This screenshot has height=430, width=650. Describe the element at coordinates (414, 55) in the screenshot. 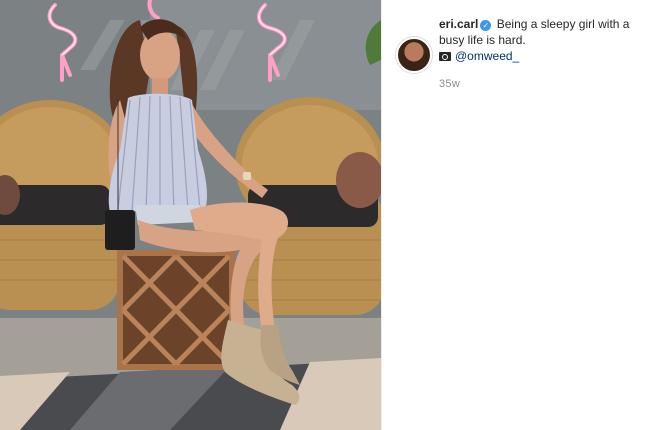

I see `author-avatar` at that location.